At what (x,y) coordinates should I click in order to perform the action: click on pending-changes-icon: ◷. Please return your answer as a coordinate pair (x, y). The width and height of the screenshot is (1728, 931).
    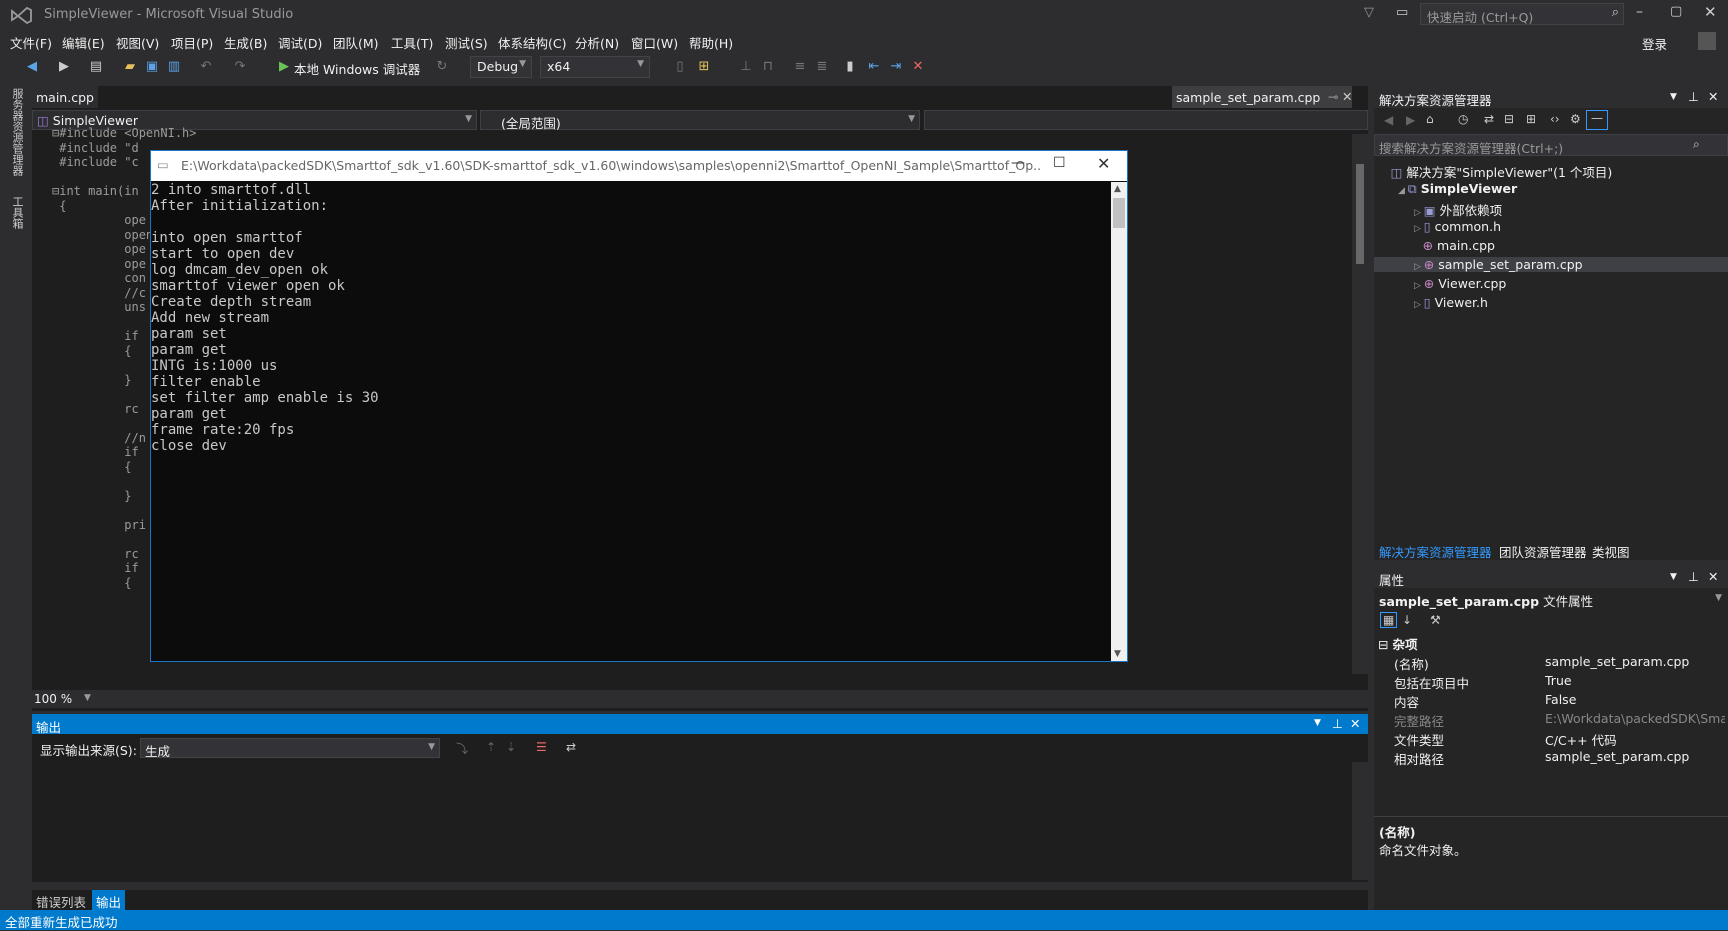
    Looking at the image, I should click on (1463, 119).